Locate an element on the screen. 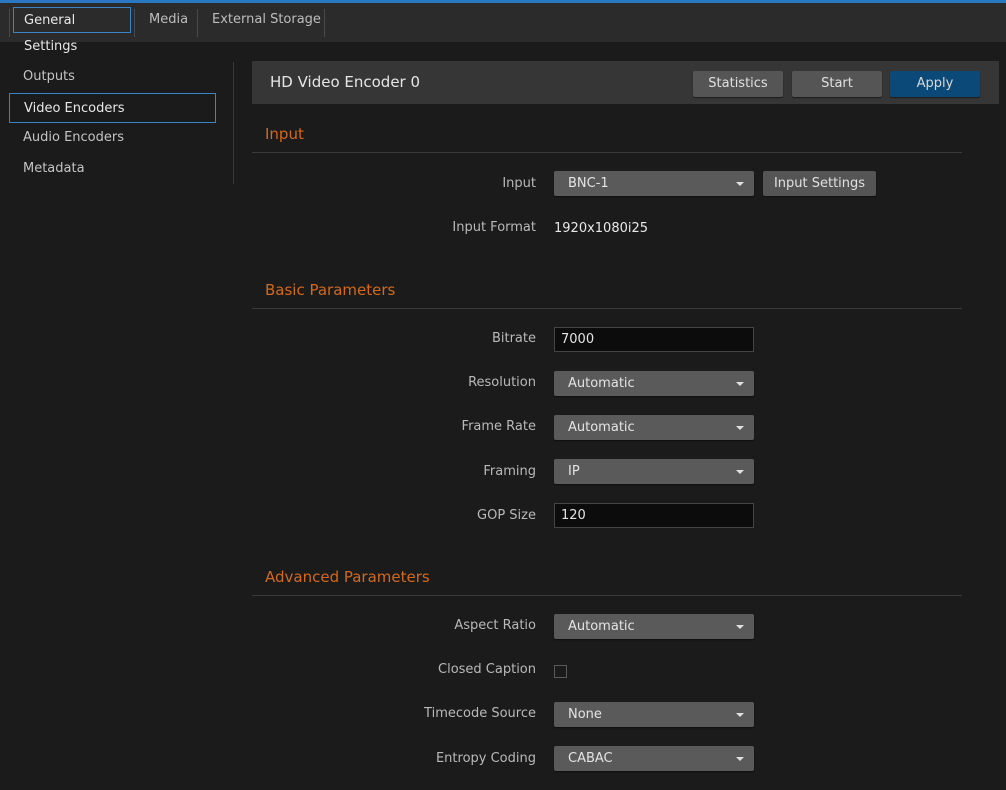 This screenshot has height=790, width=1006. resolution-select-value: Automatic is located at coordinates (601, 383).